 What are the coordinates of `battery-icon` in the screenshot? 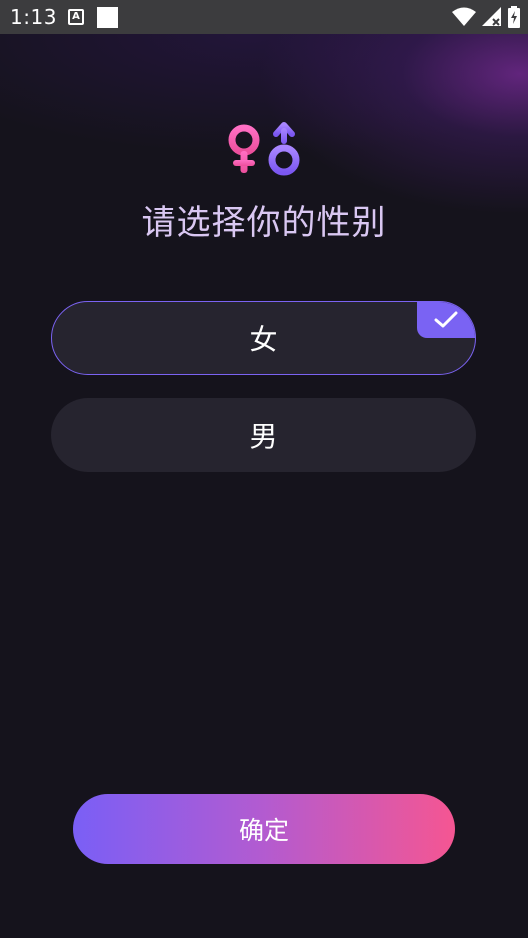 It's located at (514, 17).